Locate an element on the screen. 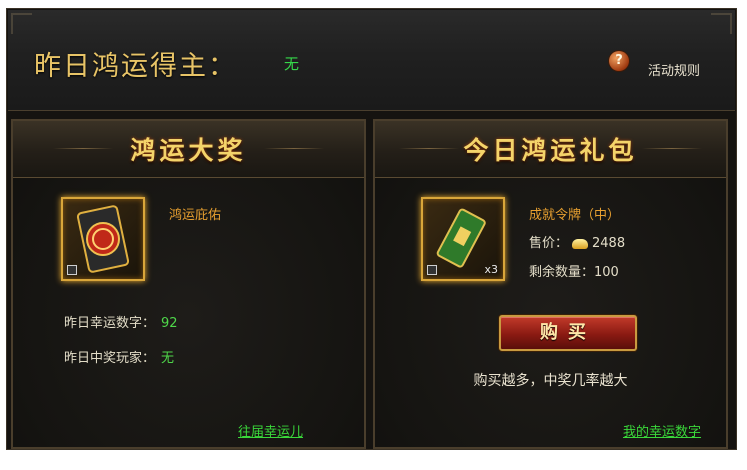 This screenshot has width=747, height=470. lucky-number-row: 昨日幸运数字： 92 is located at coordinates (121, 321).